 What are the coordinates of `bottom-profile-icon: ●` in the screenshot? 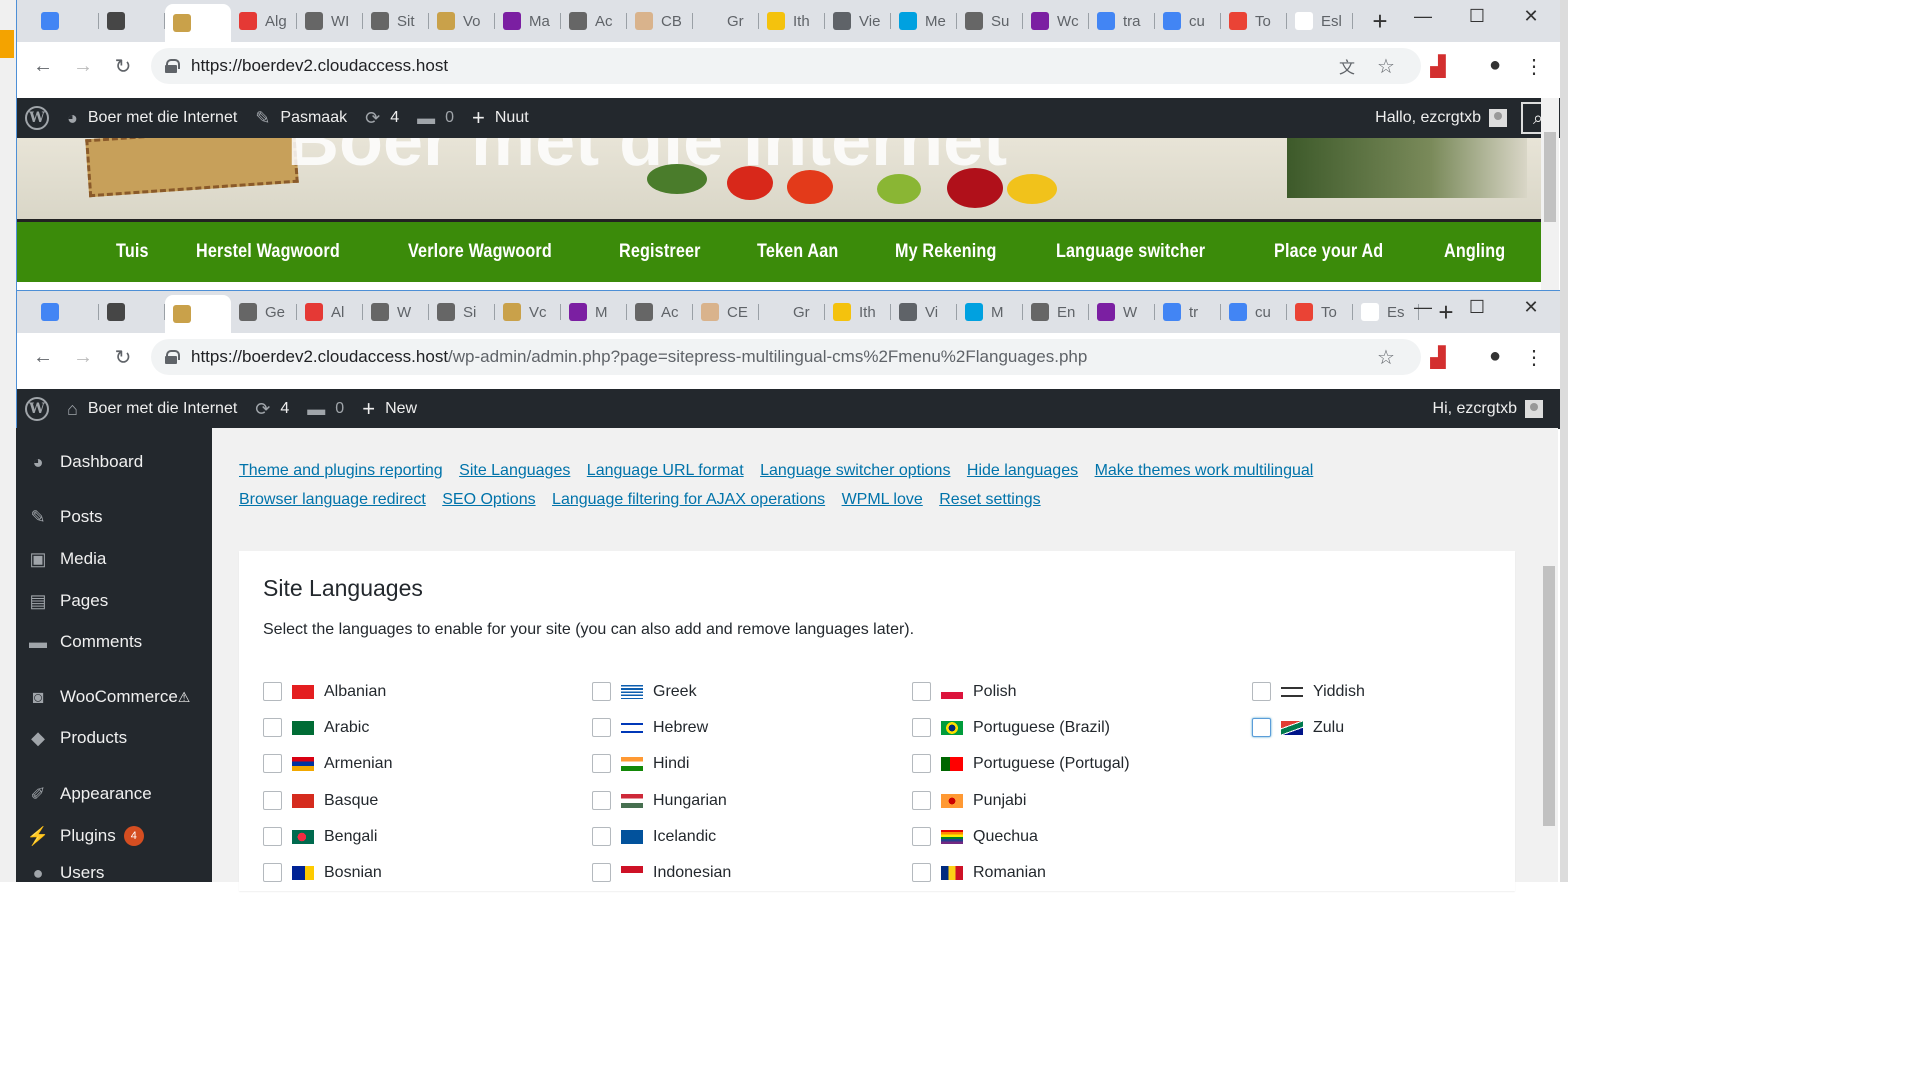 It's located at (1495, 356).